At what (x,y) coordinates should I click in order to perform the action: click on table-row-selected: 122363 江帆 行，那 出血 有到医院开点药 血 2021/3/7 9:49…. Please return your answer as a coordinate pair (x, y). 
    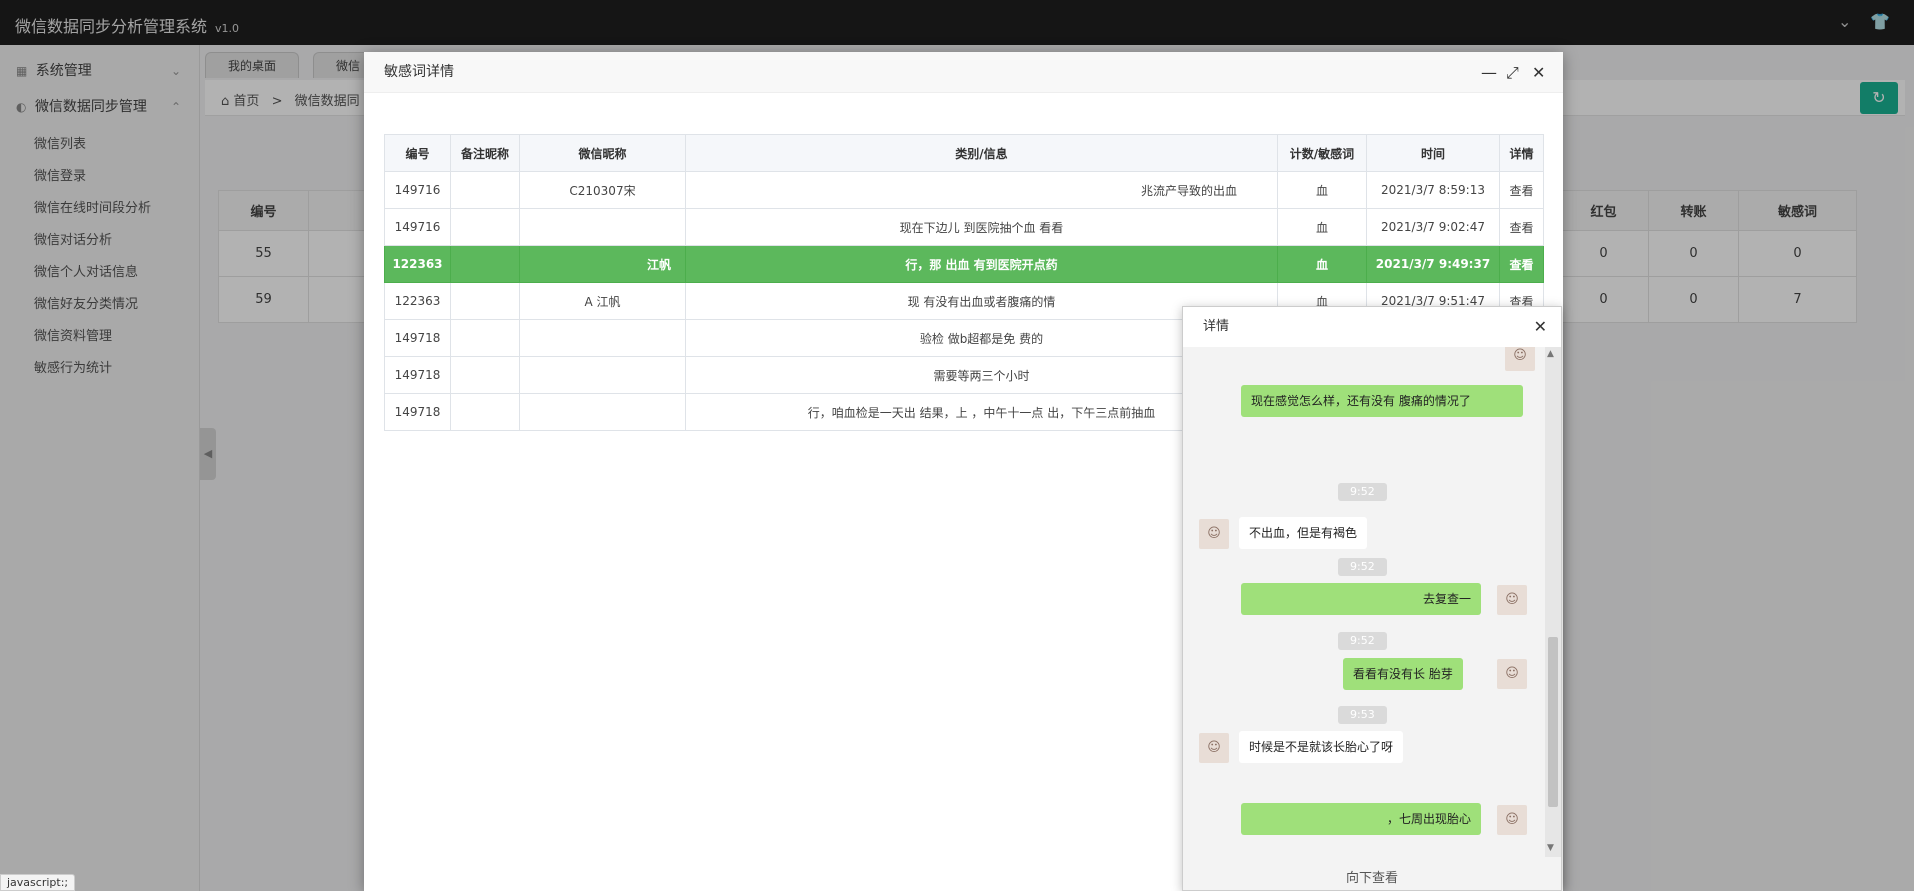
    Looking at the image, I should click on (964, 264).